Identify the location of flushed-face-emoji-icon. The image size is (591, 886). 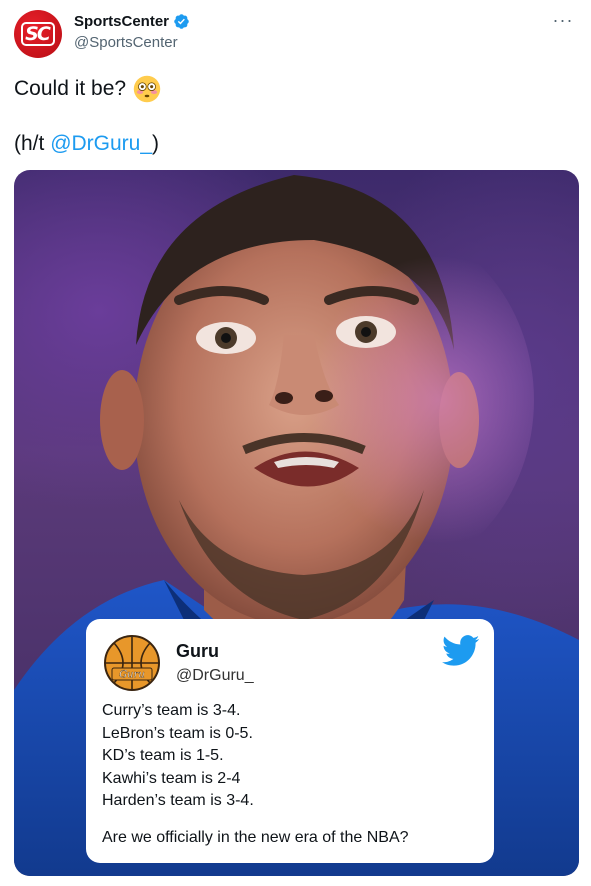
(147, 89).